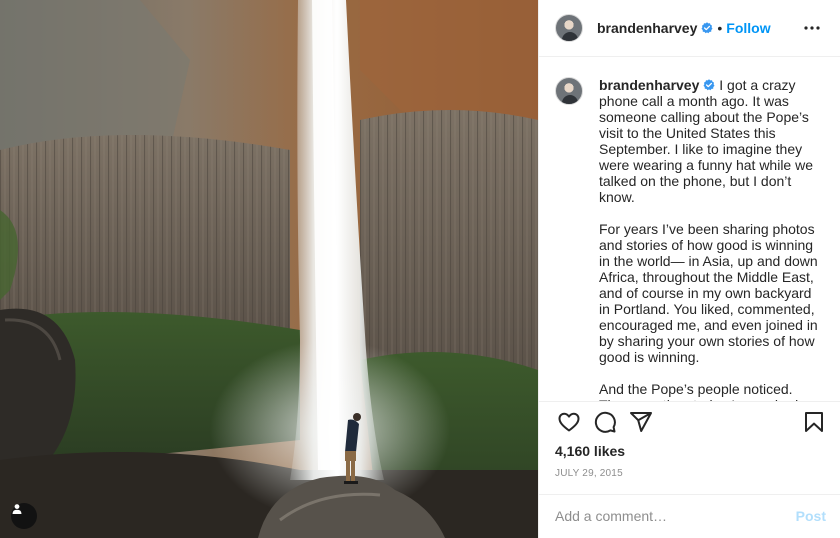 Image resolution: width=840 pixels, height=538 pixels. Describe the element at coordinates (641, 422) in the screenshot. I see `paper-plane-icon` at that location.